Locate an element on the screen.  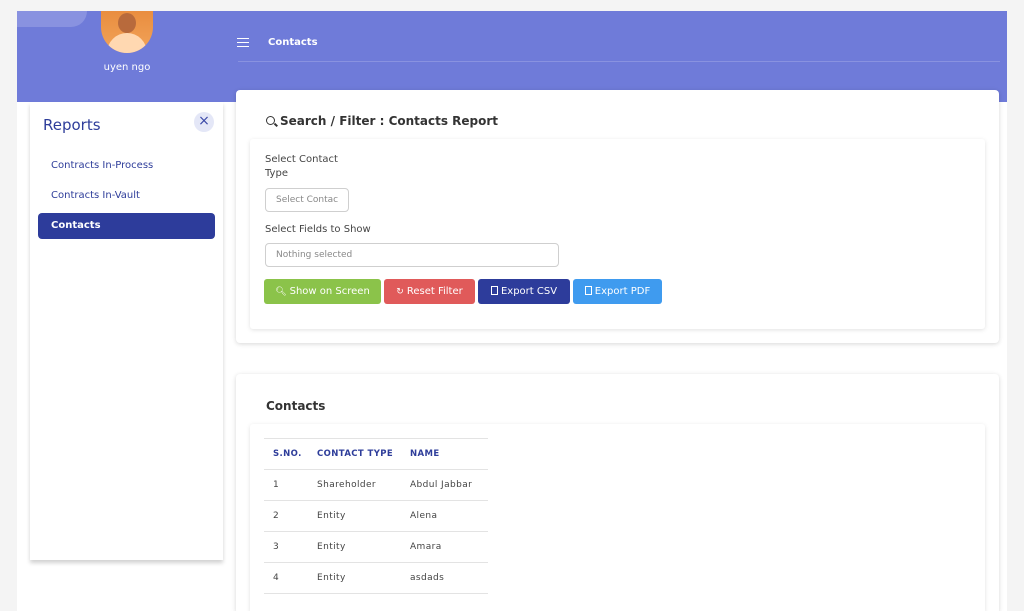
csv-button-label: Export CSV is located at coordinates (529, 291).